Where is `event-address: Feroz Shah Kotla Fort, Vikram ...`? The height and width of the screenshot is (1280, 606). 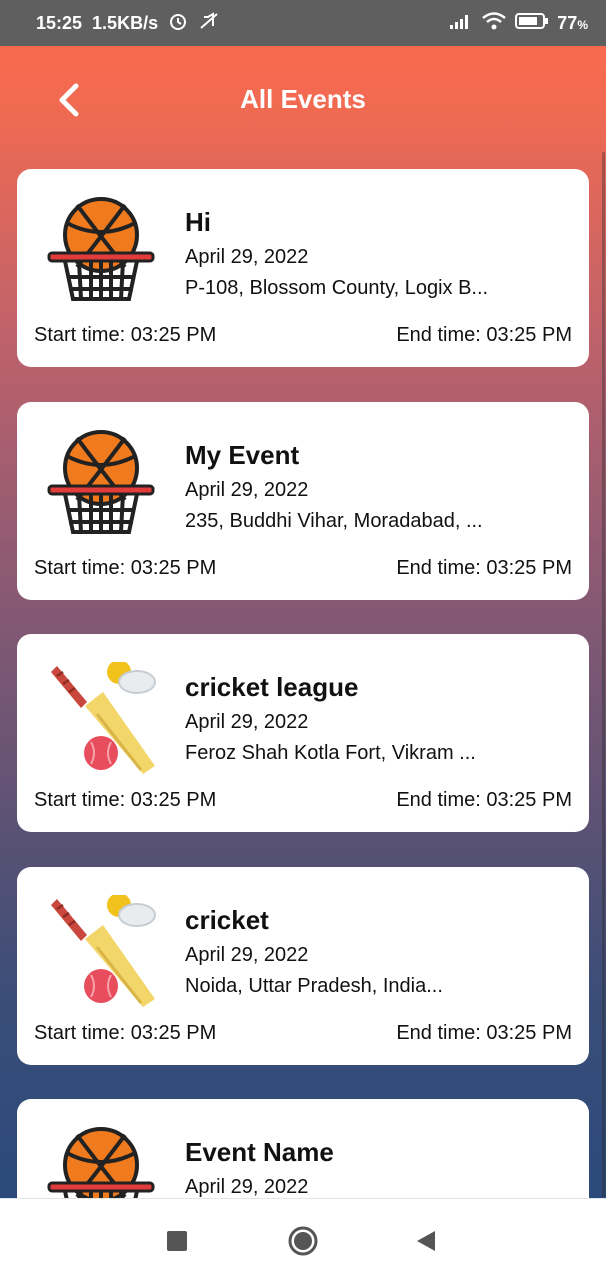
event-address: Feroz Shah Kotla Fort, Vikram ... is located at coordinates (330, 753).